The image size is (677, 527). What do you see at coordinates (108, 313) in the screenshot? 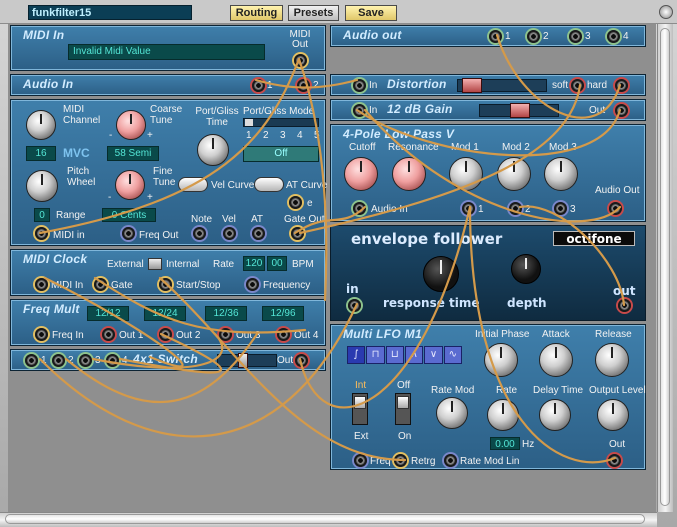
I see `ratio-display-1: 12/12` at bounding box center [108, 313].